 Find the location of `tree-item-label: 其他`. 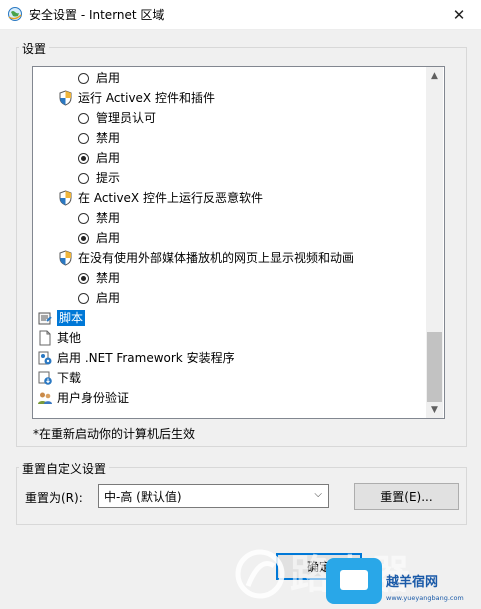

tree-item-label: 其他 is located at coordinates (69, 338).